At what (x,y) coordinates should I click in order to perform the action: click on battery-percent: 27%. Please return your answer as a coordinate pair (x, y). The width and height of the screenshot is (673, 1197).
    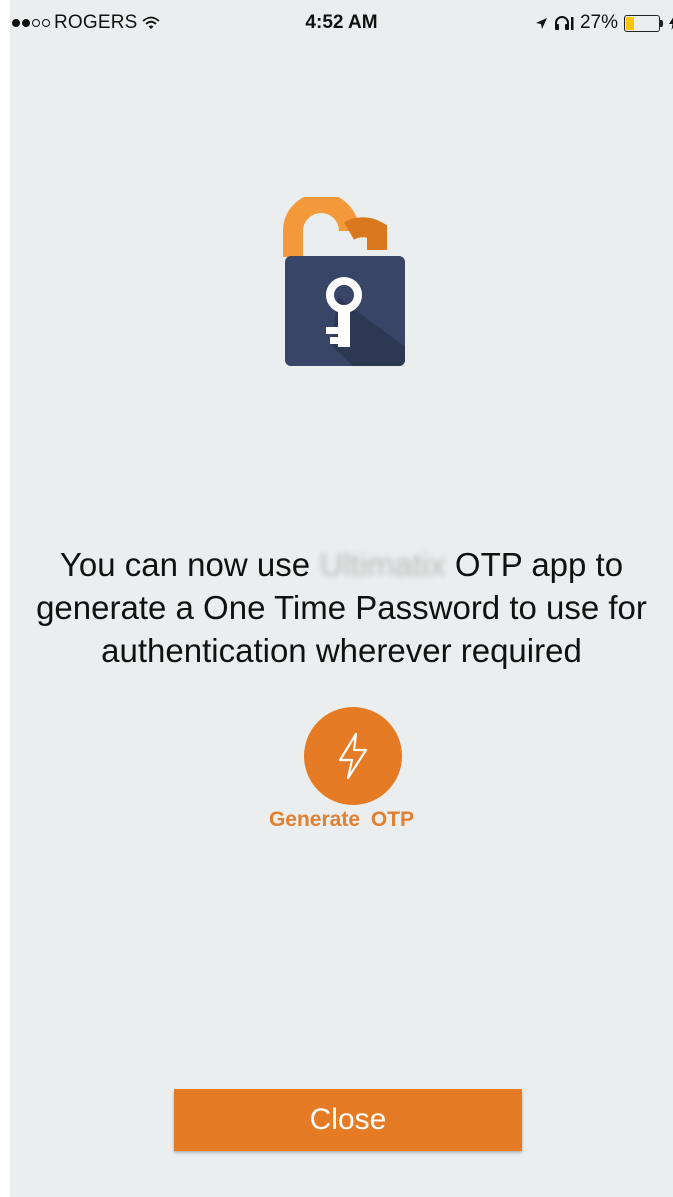
    Looking at the image, I should click on (598, 22).